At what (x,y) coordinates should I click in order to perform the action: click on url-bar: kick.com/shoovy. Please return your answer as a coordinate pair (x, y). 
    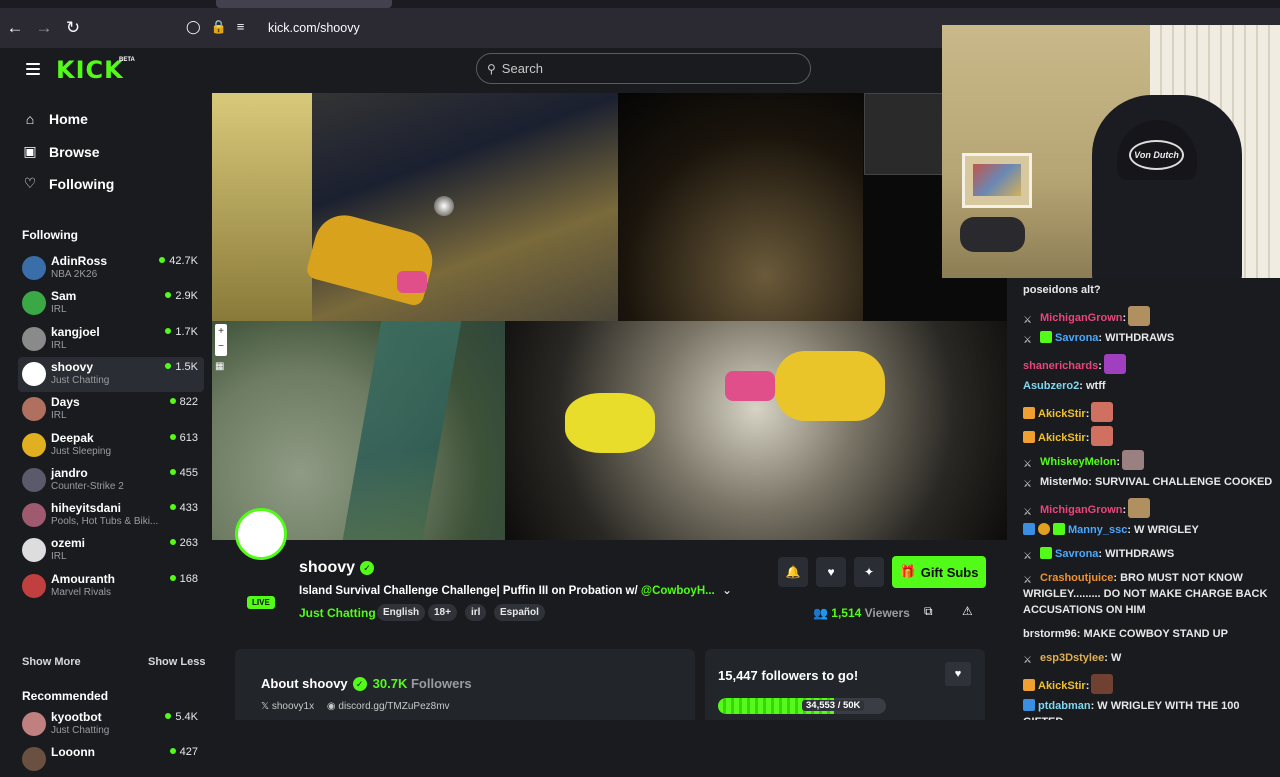
    Looking at the image, I should click on (314, 28).